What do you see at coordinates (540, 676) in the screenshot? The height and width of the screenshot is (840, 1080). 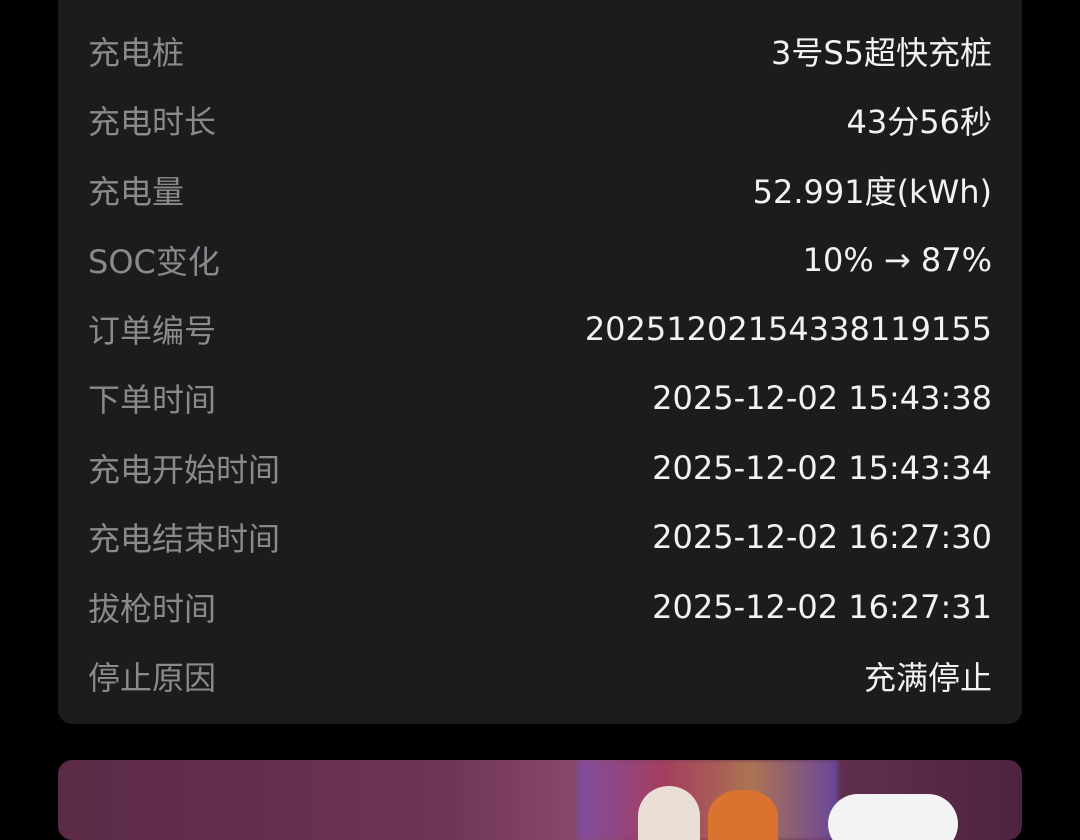 I see `detail-row-stop-reason: 停止原因 充满停止` at bounding box center [540, 676].